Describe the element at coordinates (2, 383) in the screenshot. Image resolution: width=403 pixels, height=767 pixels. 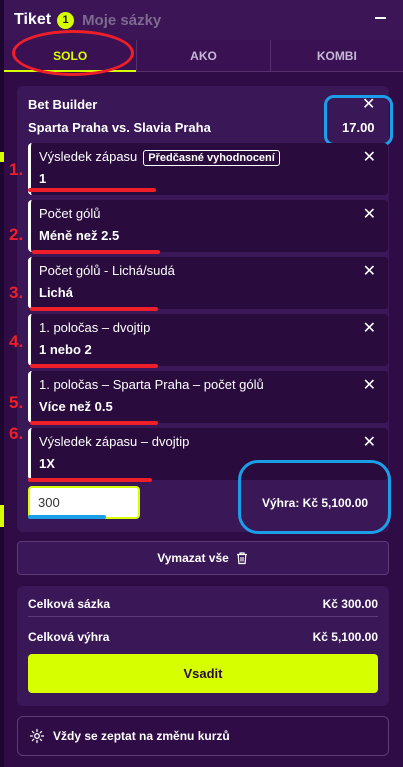
I see `left-page-strip` at that location.